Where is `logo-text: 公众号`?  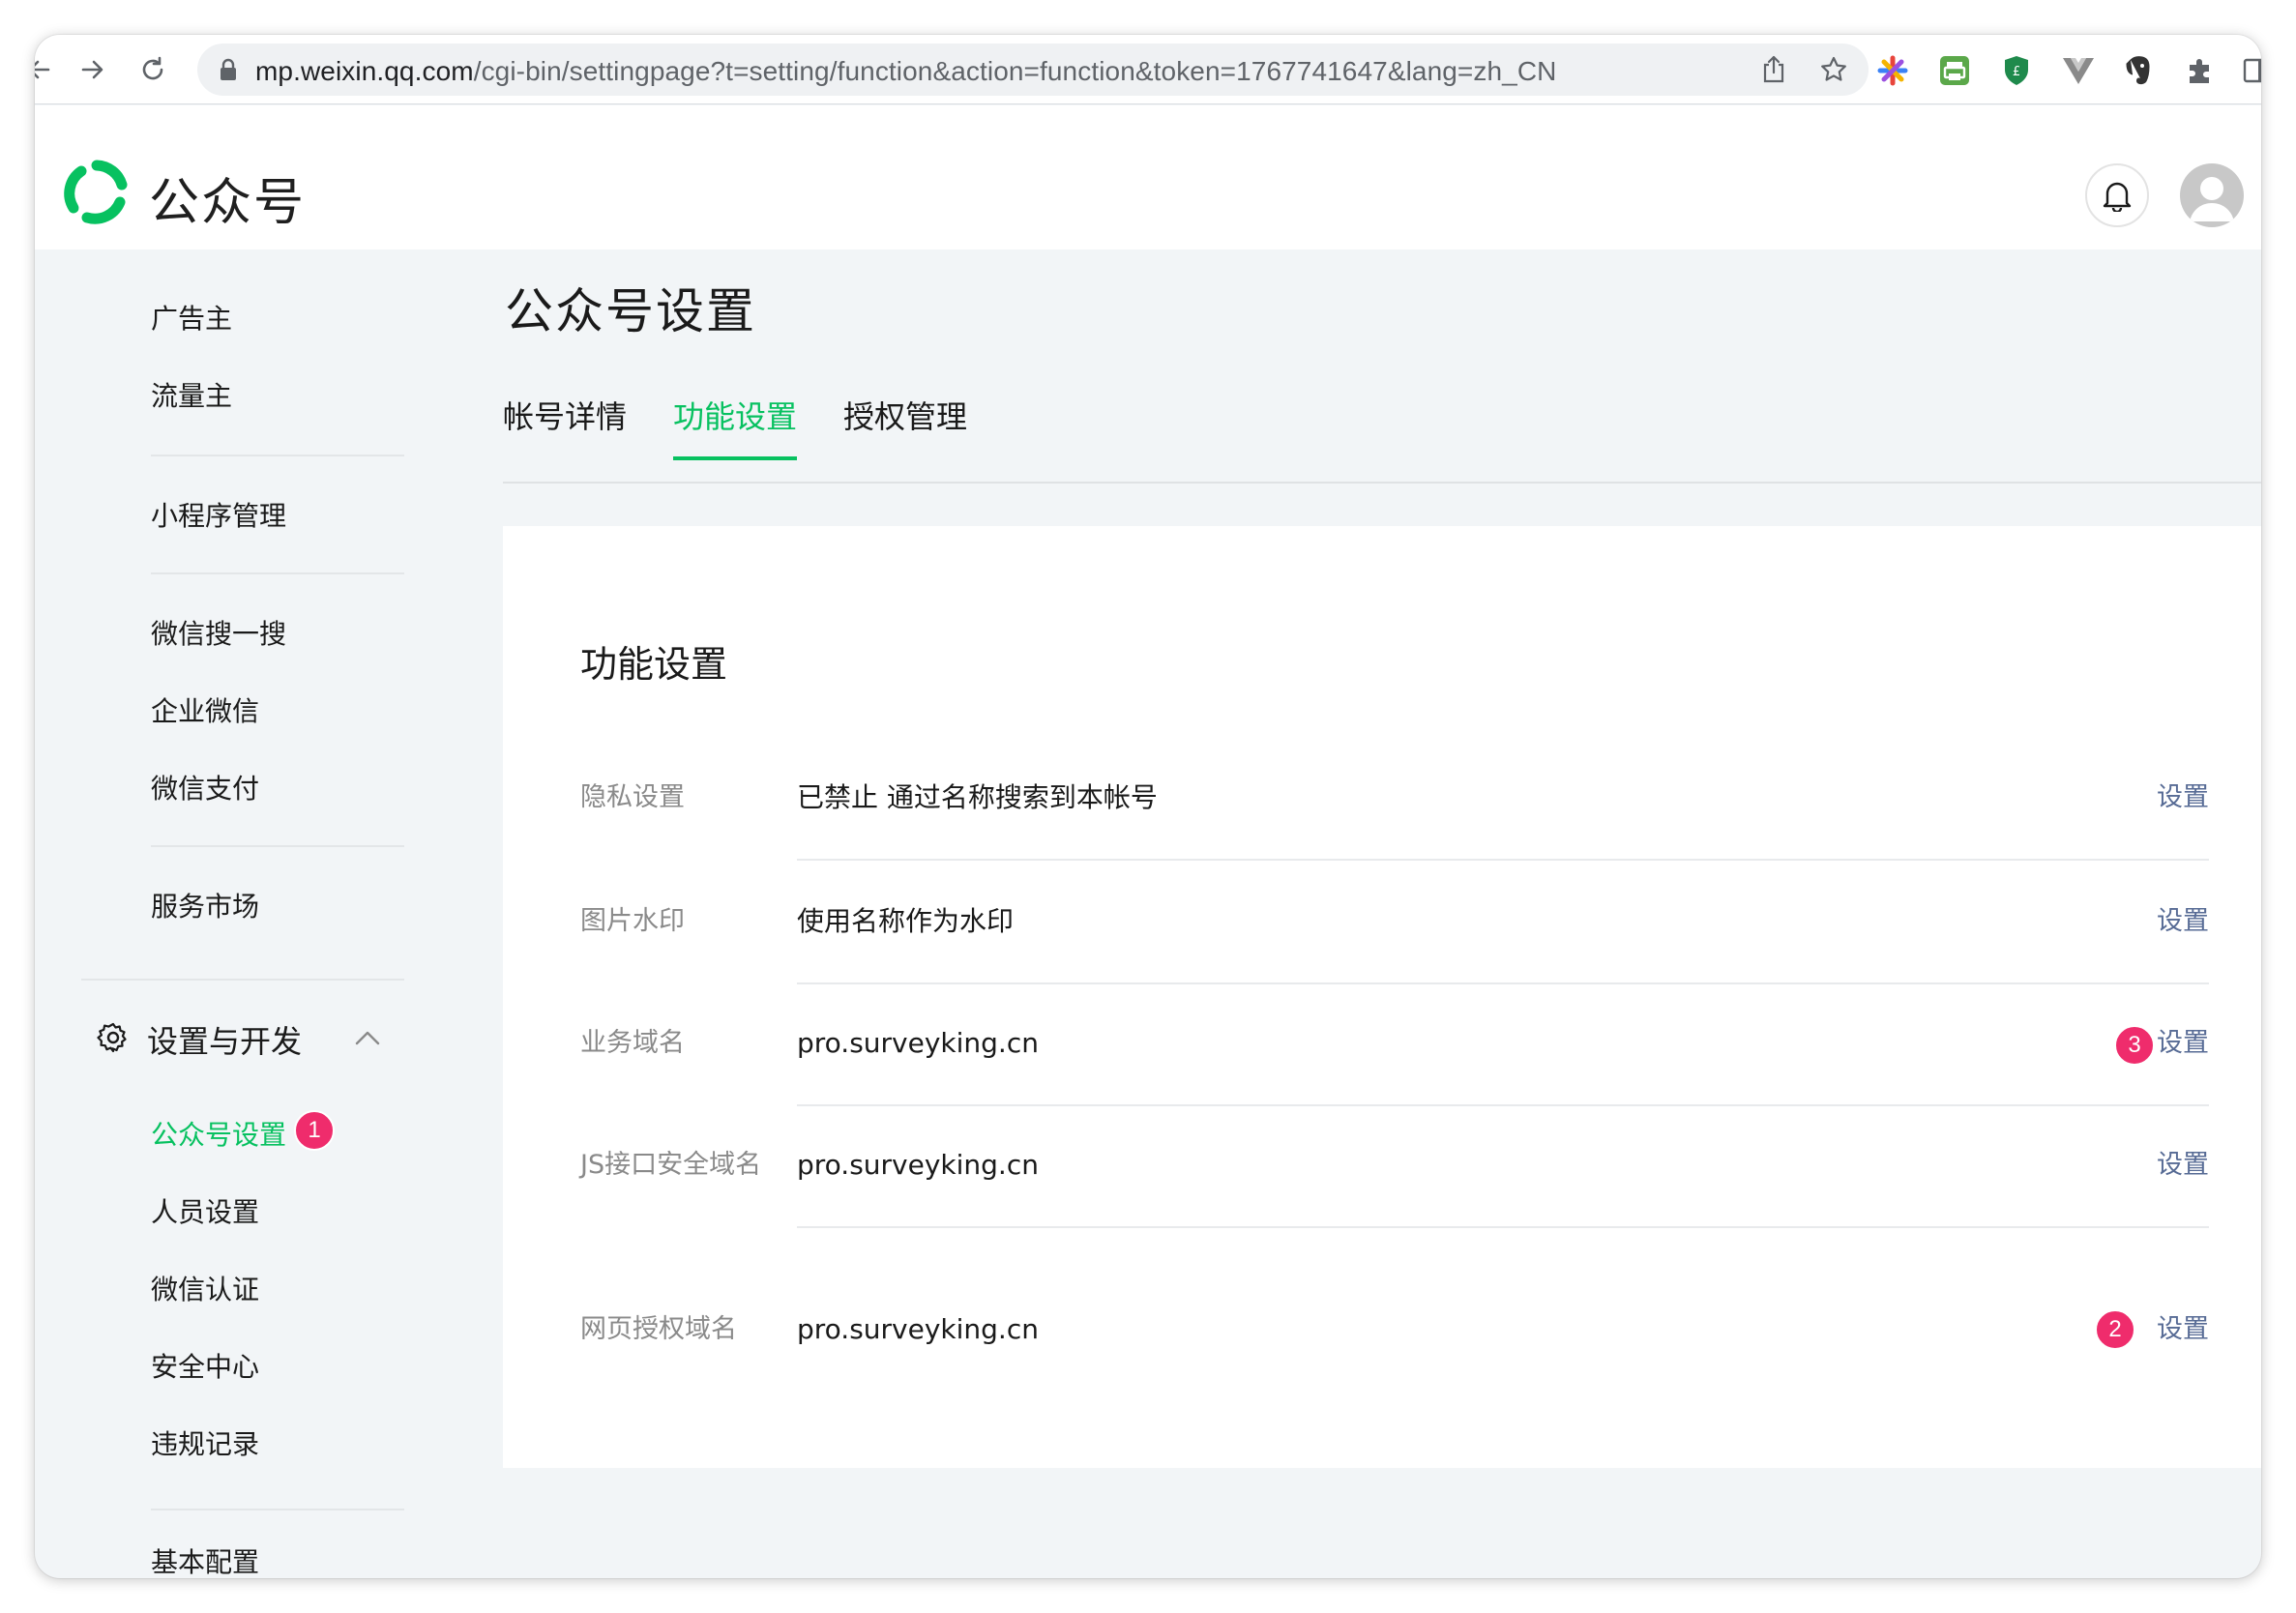 logo-text: 公众号 is located at coordinates (227, 197).